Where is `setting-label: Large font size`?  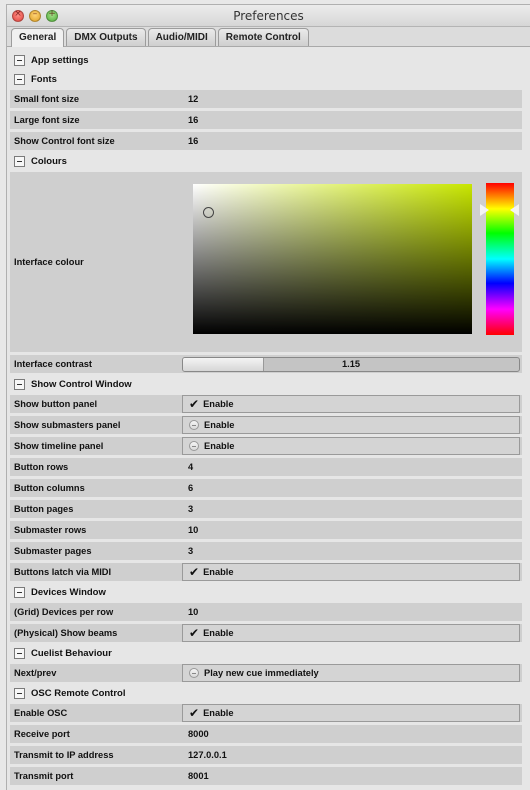 setting-label: Large font size is located at coordinates (47, 120).